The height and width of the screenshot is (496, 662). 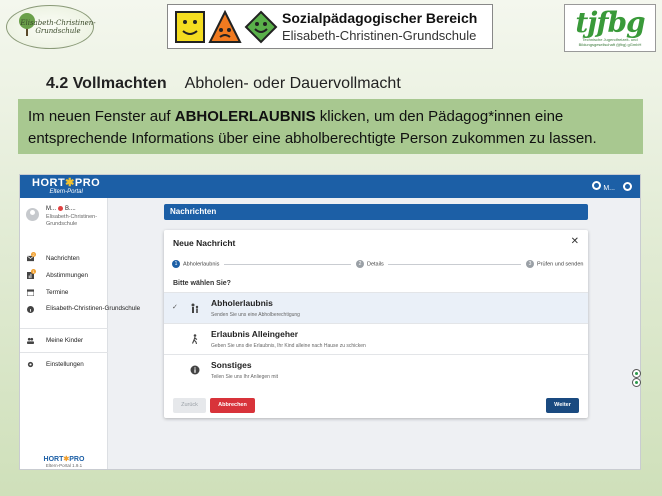 I want to click on sidebar-item-label: Nachrichten, so click(x=63, y=258).